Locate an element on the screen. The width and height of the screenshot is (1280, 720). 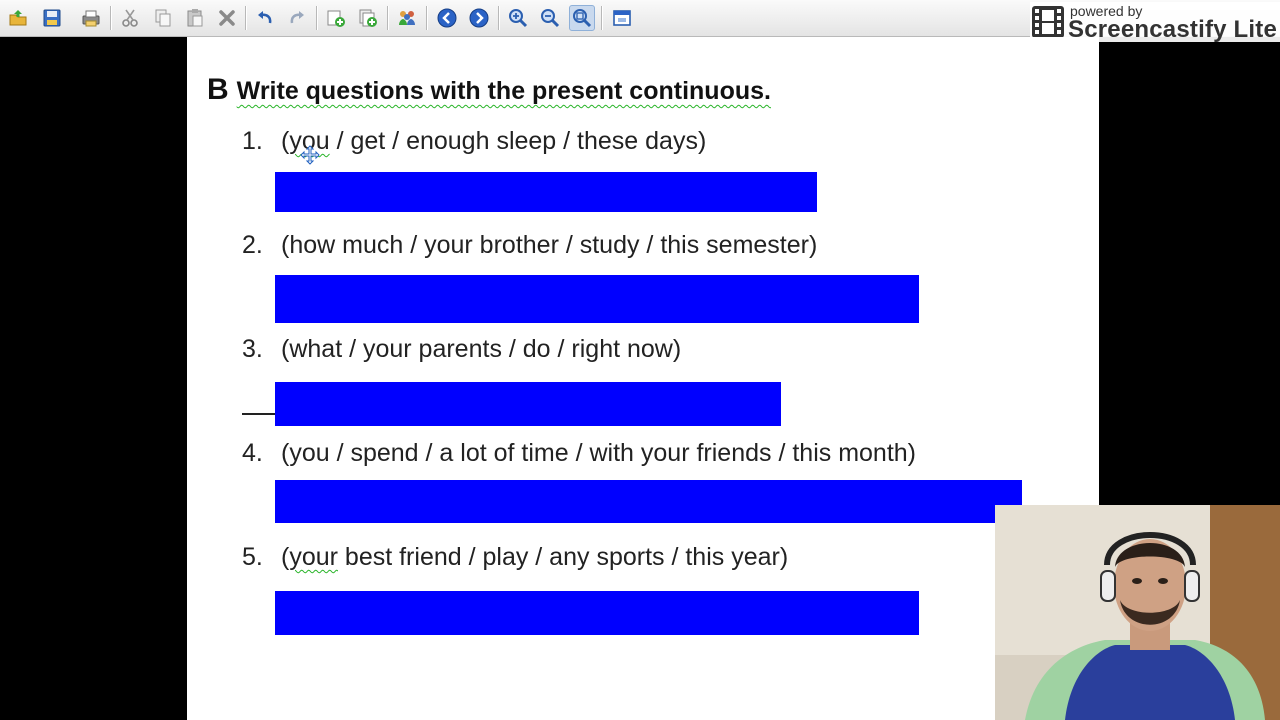
zoom-fit-button is located at coordinates (582, 18).